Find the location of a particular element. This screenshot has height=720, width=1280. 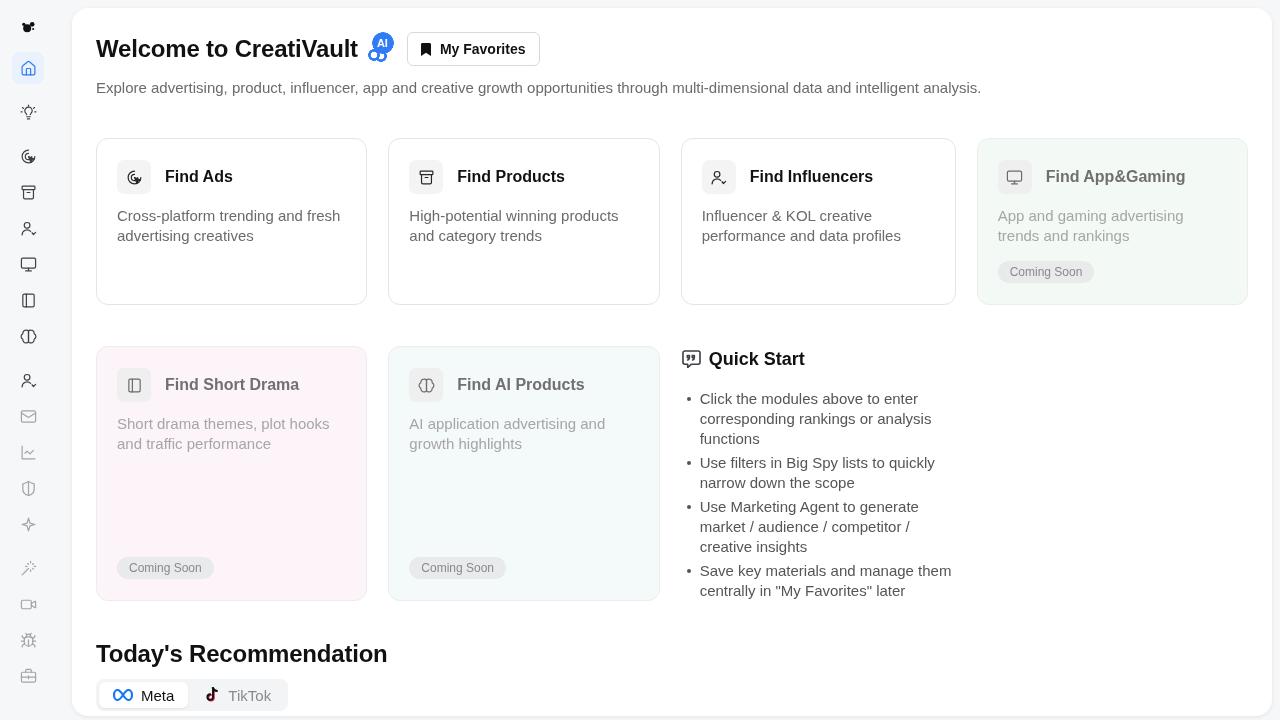

card-title: Find Short Drama is located at coordinates (232, 385).